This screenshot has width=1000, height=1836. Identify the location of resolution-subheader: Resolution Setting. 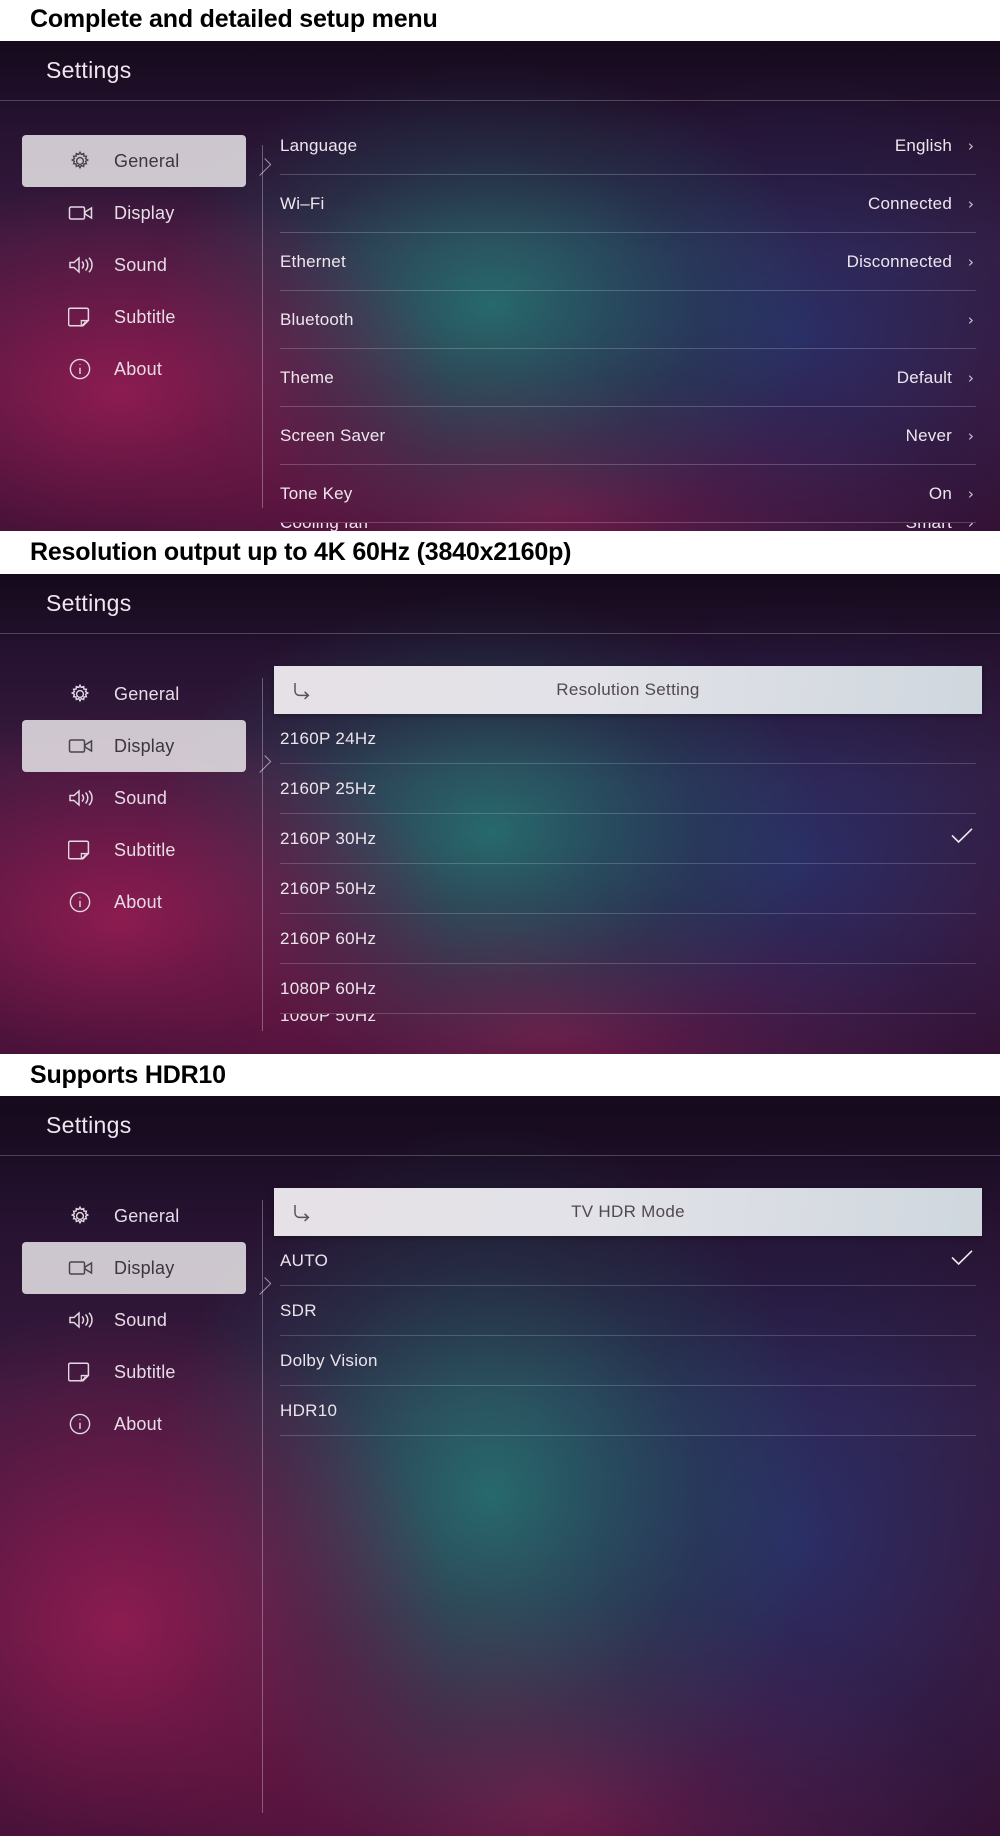
(628, 690).